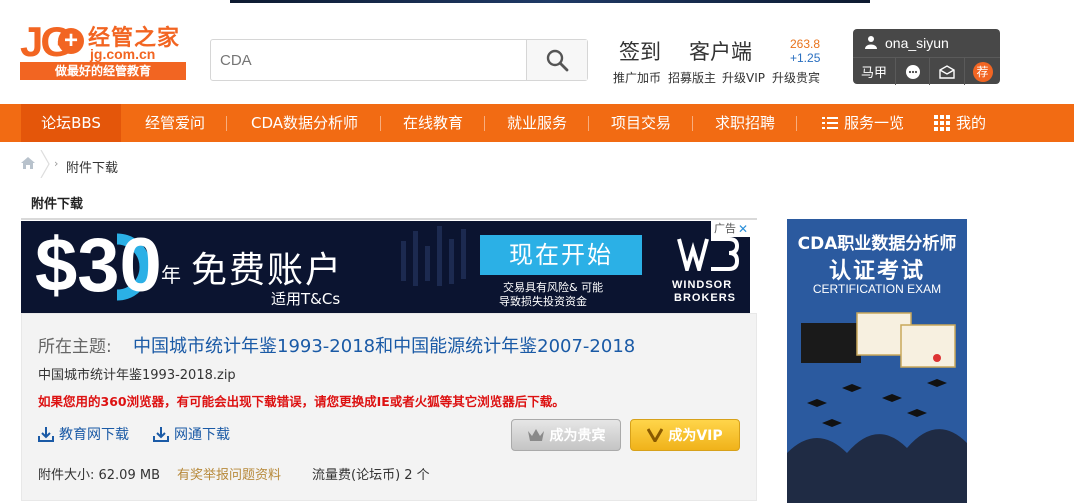  I want to click on breadcrumb-separator-icon, so click(45, 164).